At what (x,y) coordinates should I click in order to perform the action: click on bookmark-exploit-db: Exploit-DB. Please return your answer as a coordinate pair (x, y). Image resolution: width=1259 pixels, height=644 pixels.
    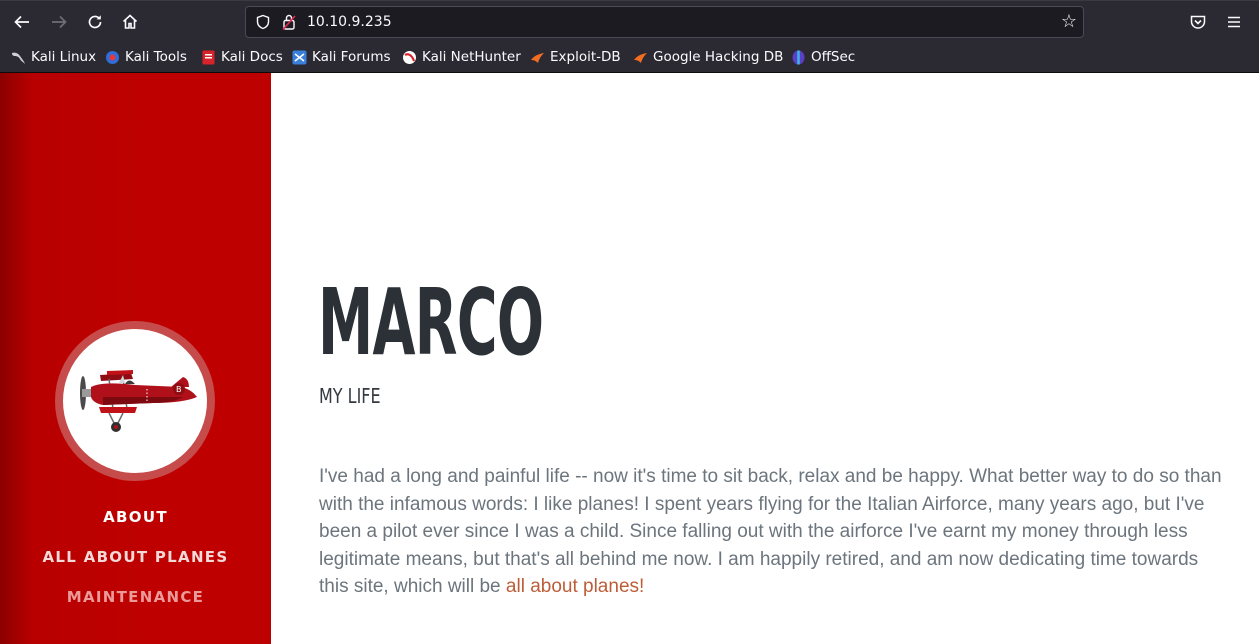
    Looking at the image, I should click on (575, 57).